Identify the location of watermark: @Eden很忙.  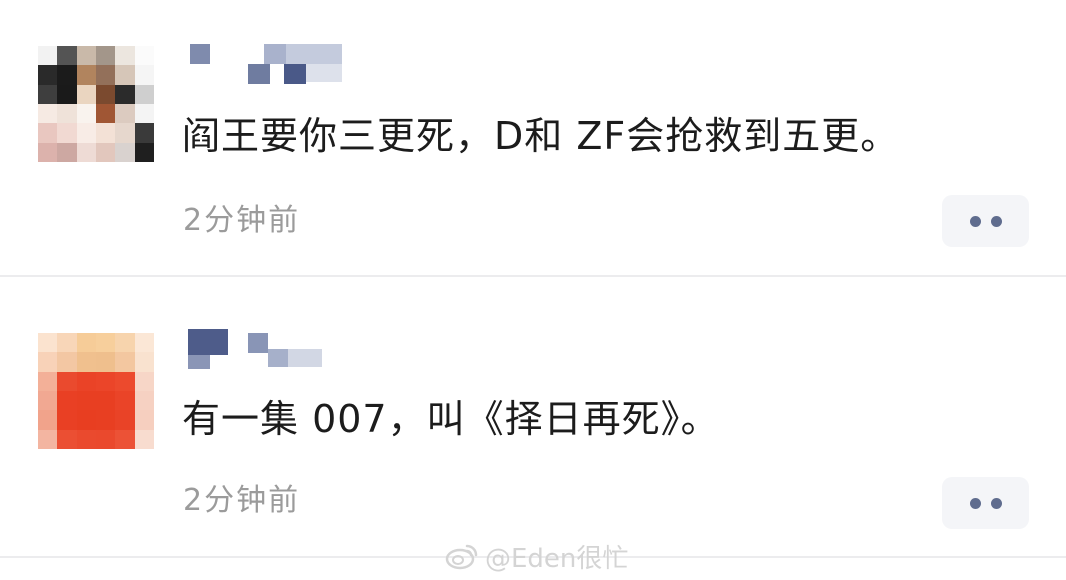
(536, 556).